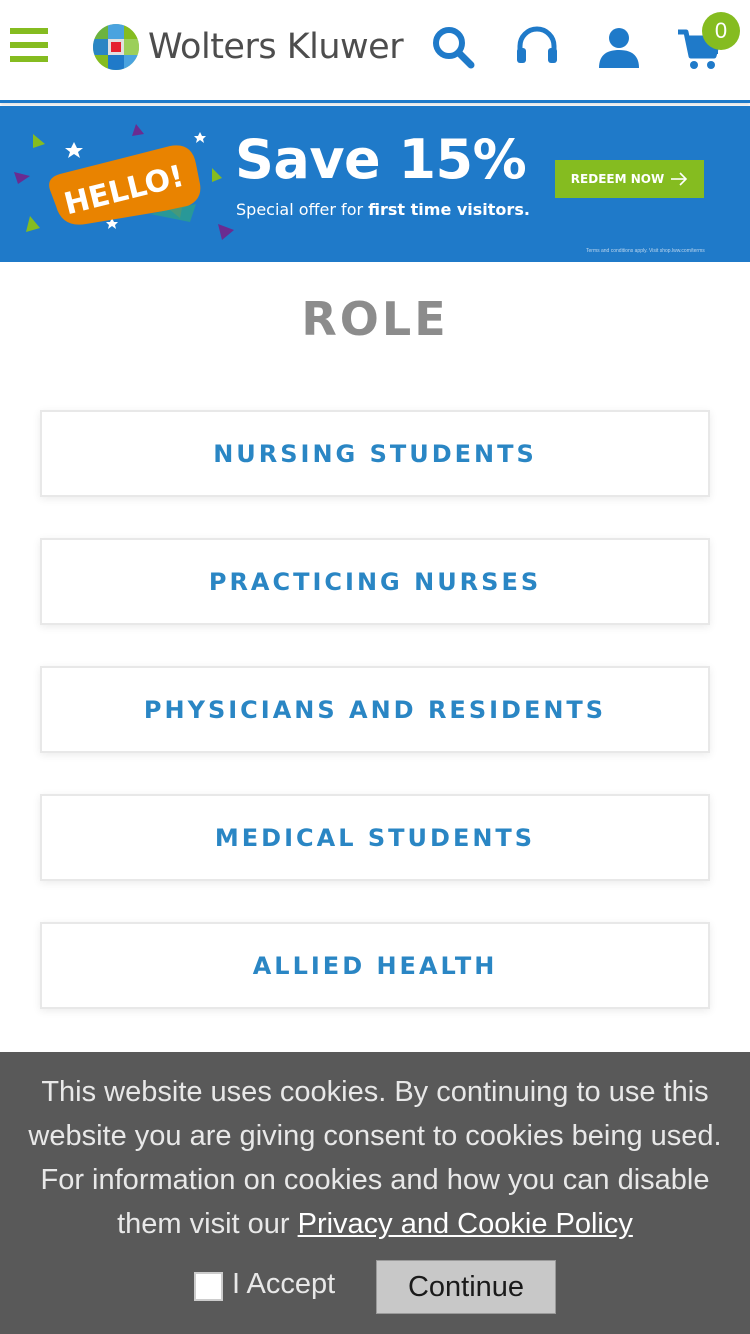  Describe the element at coordinates (302, 209) in the screenshot. I see `promo-subtitle-prefix: Special offer for` at that location.